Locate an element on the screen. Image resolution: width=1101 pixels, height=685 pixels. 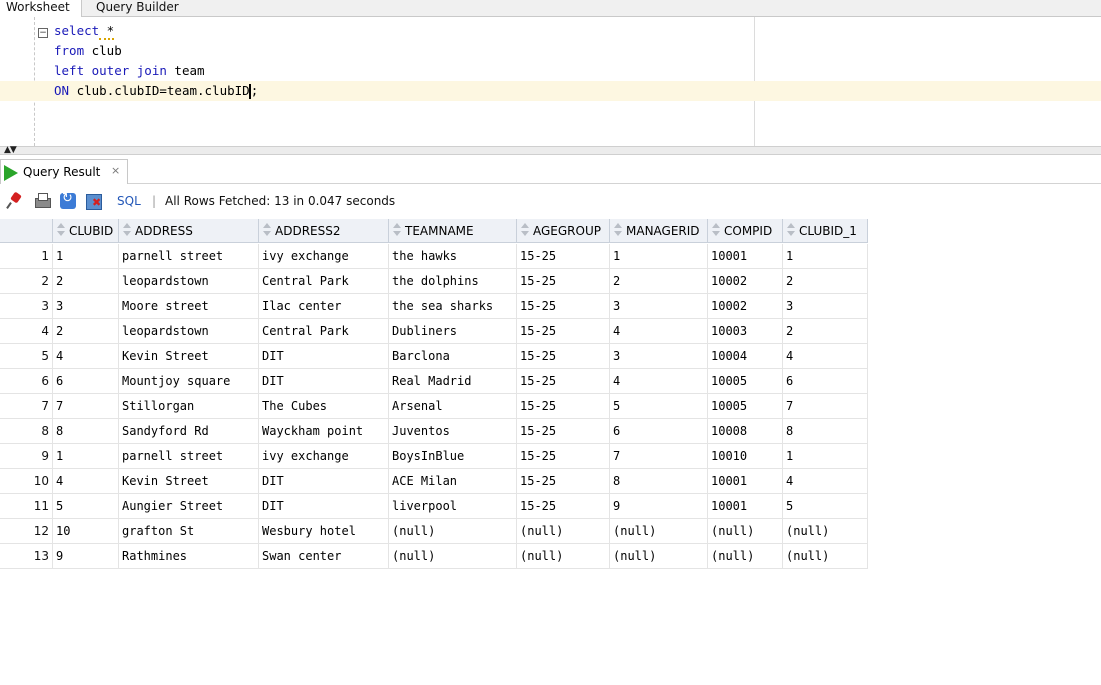
table-cell: grafton St is located at coordinates (188, 531).